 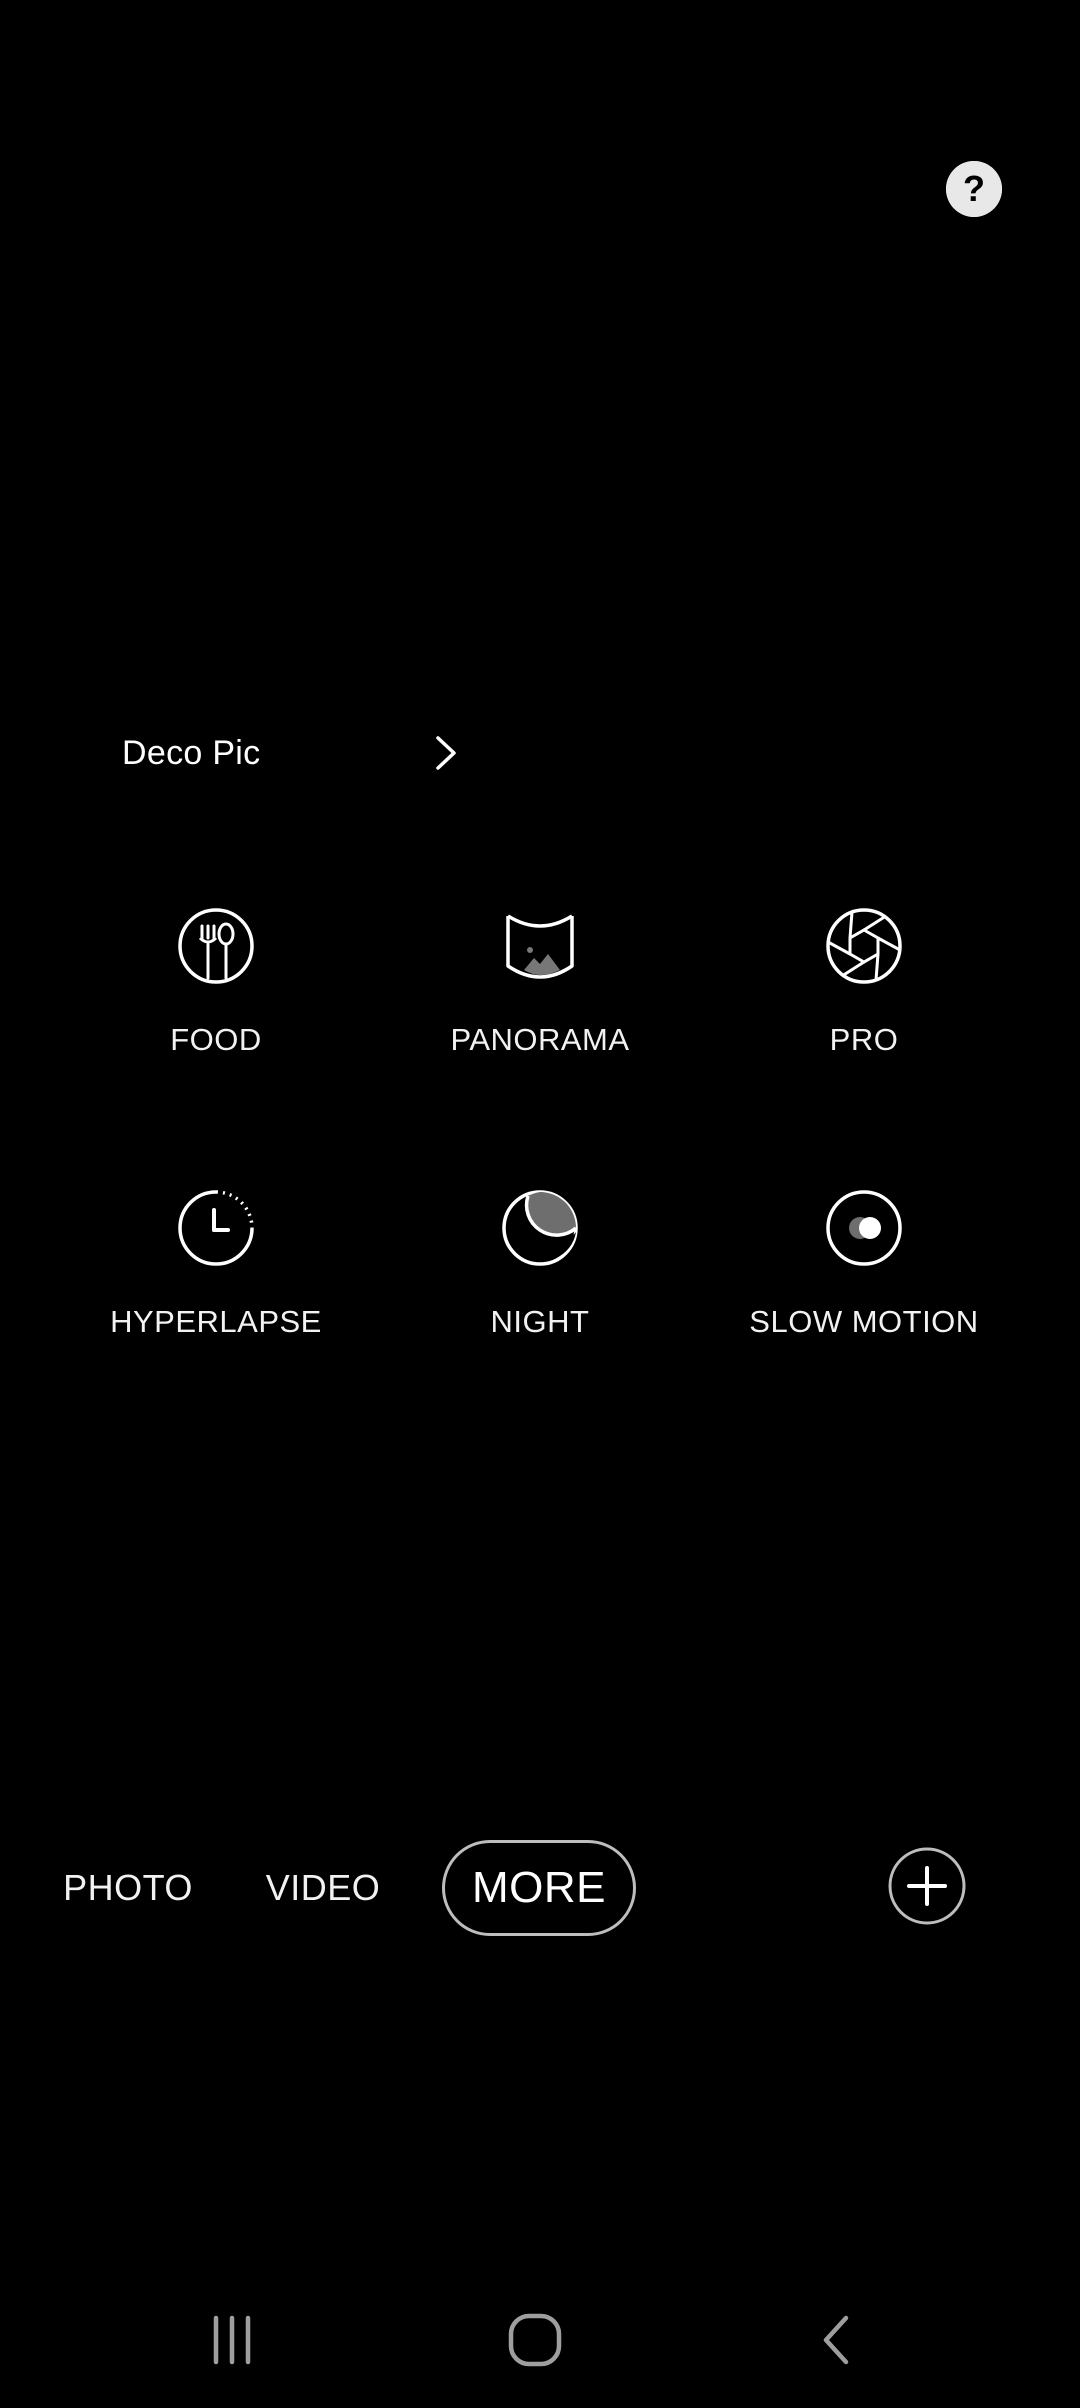 I want to click on camera-mode-bar: PHOTO VIDEO MORE, so click(x=540, y=1890).